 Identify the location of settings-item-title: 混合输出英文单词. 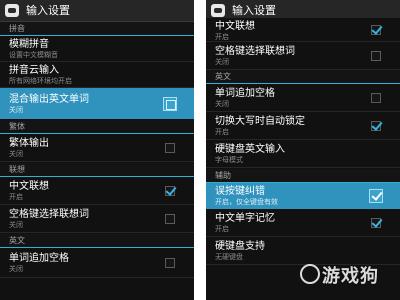
(49, 99).